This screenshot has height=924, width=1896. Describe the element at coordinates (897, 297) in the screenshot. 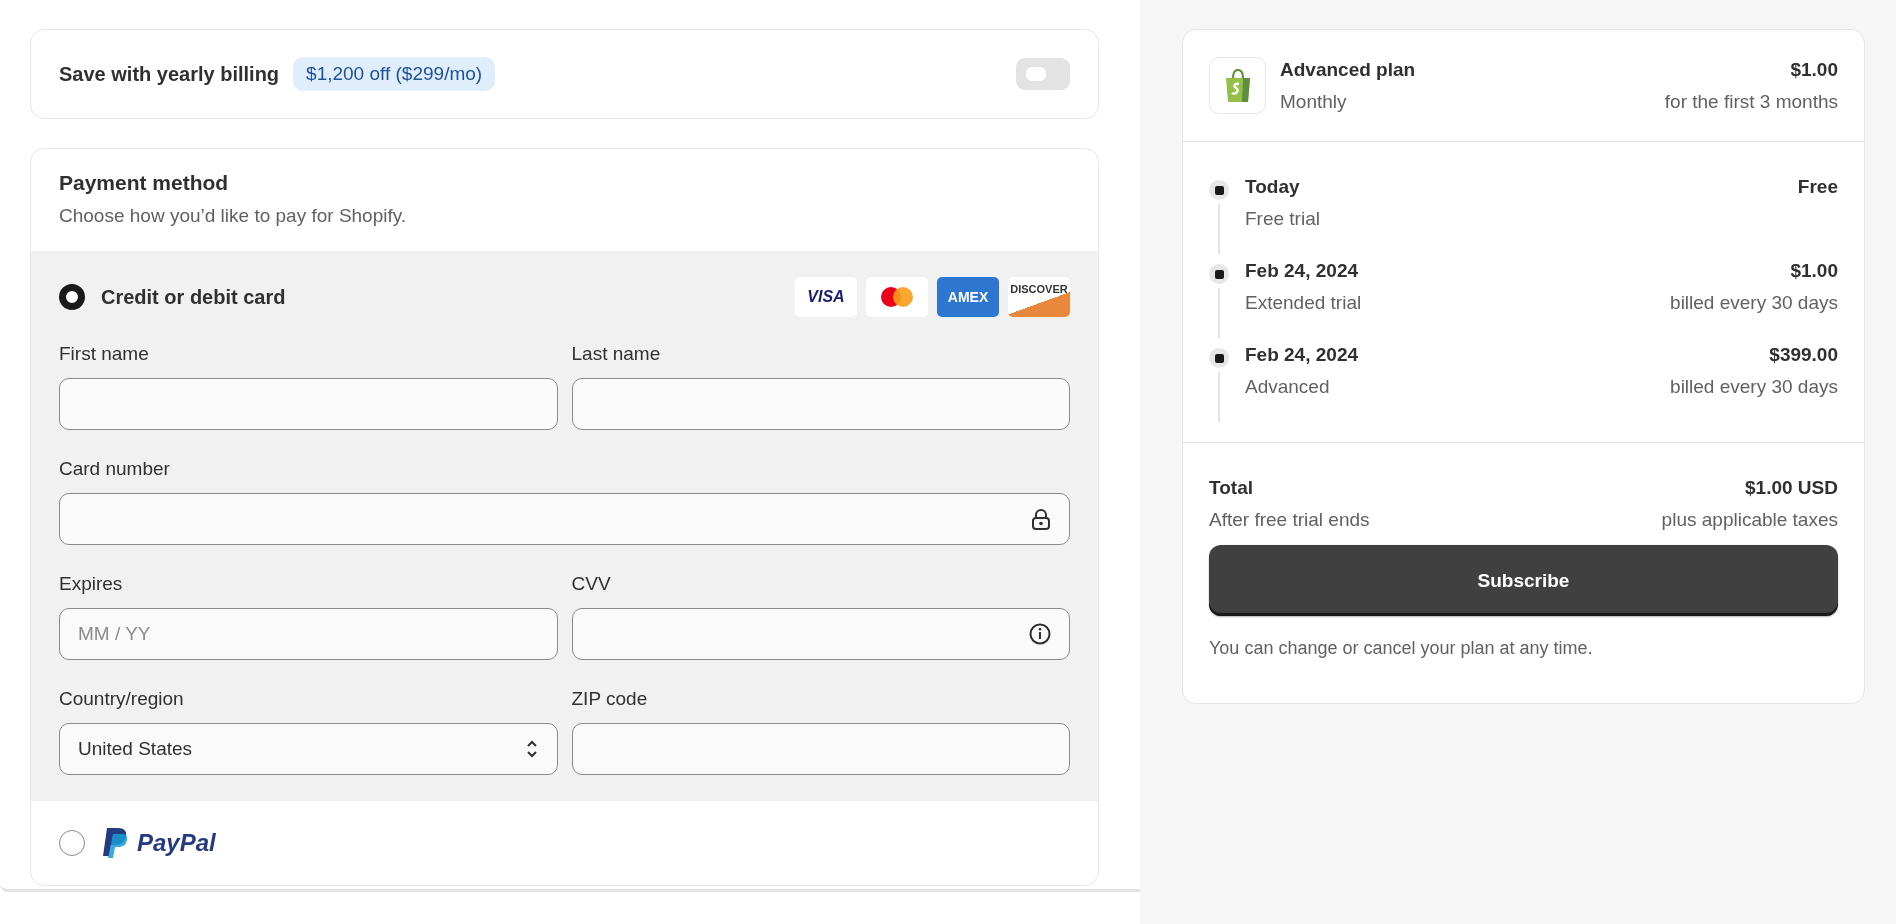

I see `mastercard-logo` at that location.